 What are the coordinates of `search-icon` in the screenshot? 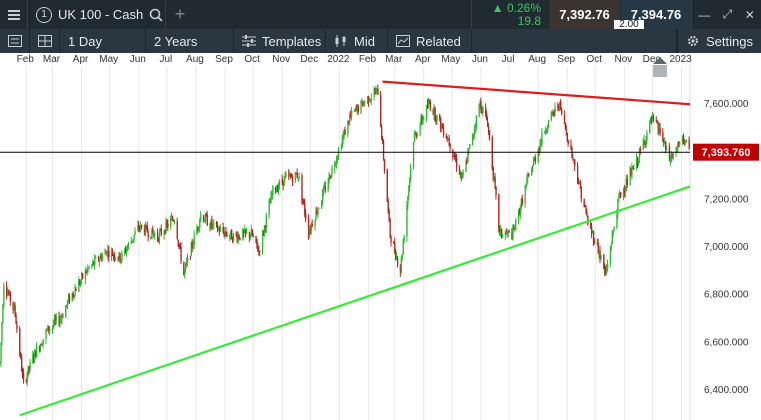 It's located at (156, 15).